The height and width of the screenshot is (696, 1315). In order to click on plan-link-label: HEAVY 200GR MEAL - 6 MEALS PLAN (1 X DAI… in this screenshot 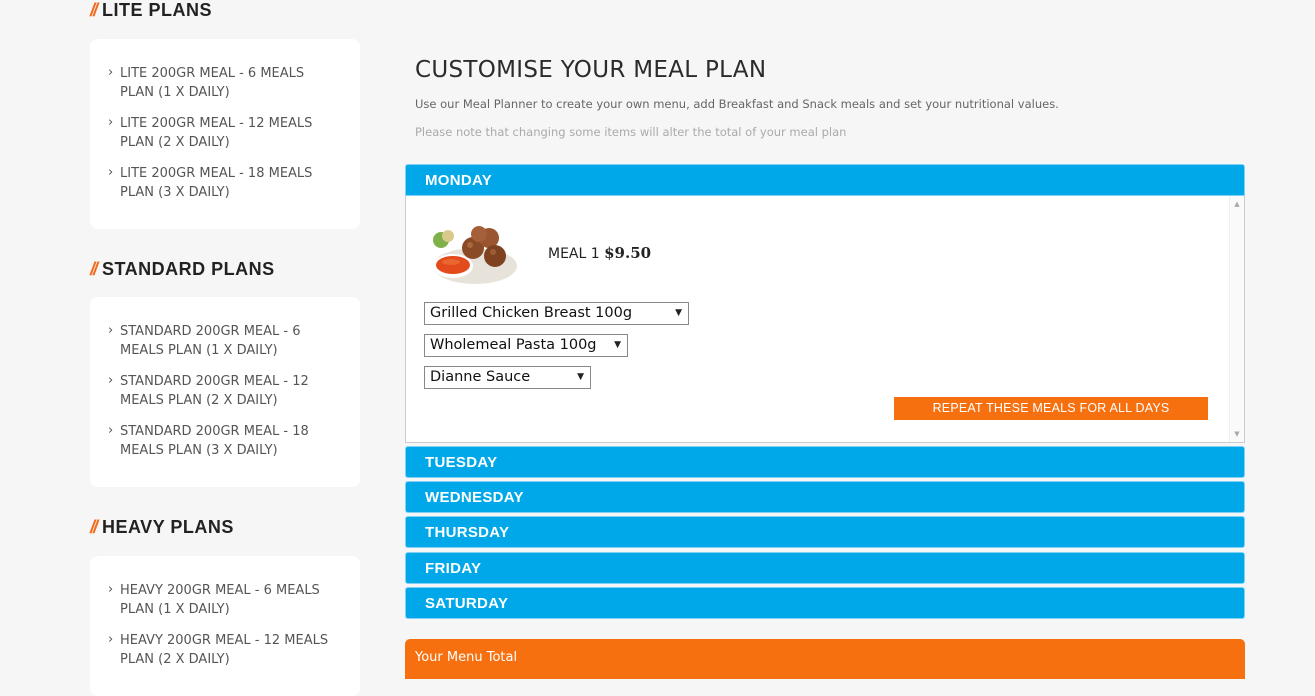, I will do `click(220, 600)`.